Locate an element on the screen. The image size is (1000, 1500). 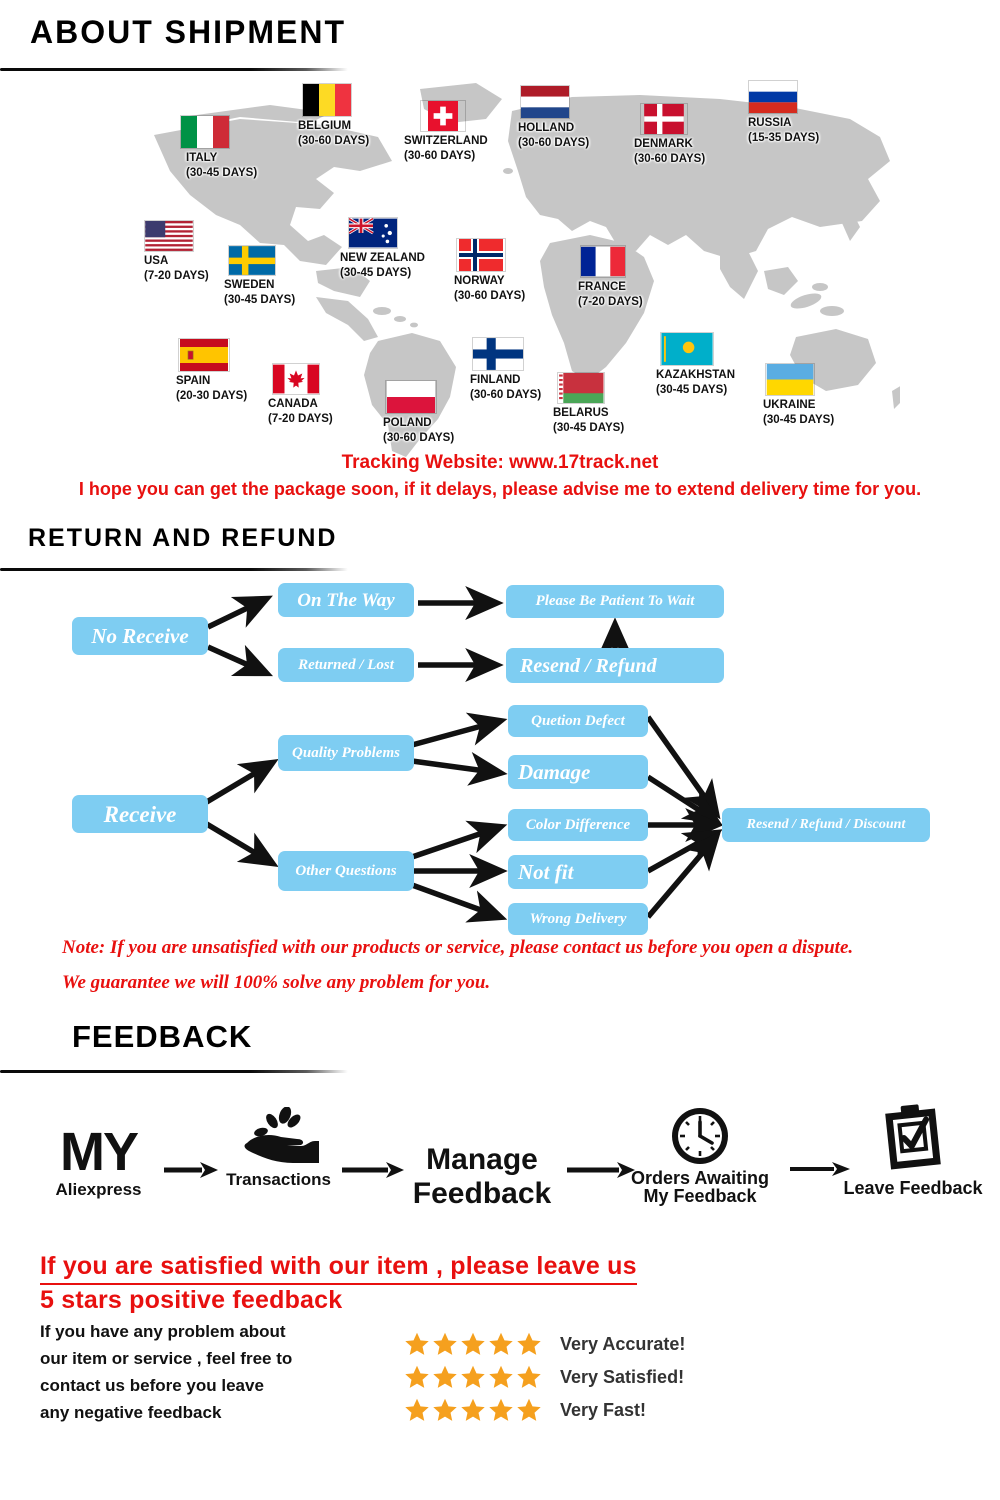
kazakhstan-flag-icon is located at coordinates (687, 349).